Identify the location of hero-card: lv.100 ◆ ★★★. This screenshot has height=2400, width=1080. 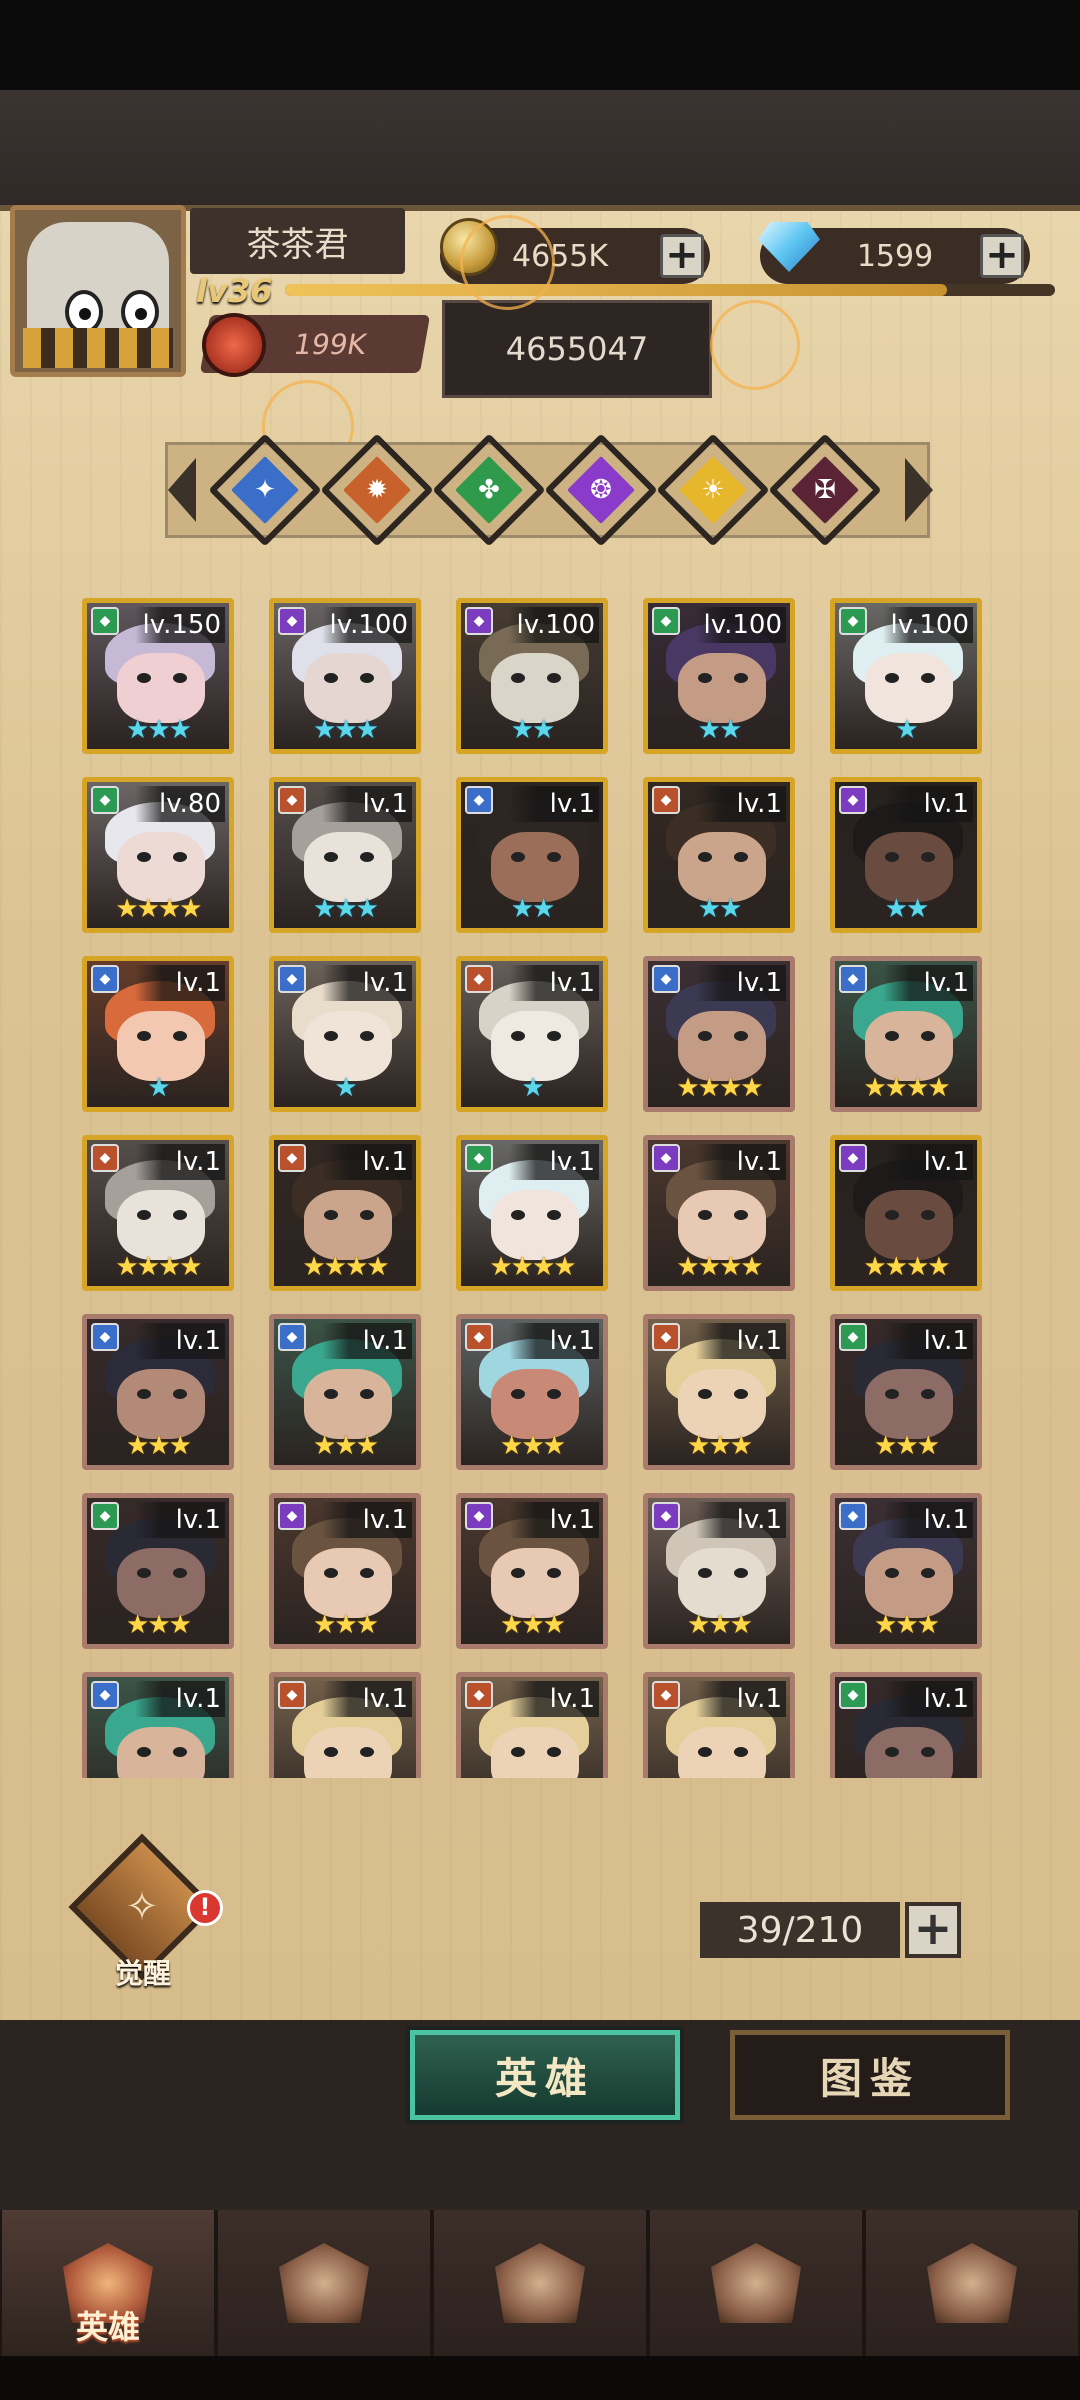
(345, 676).